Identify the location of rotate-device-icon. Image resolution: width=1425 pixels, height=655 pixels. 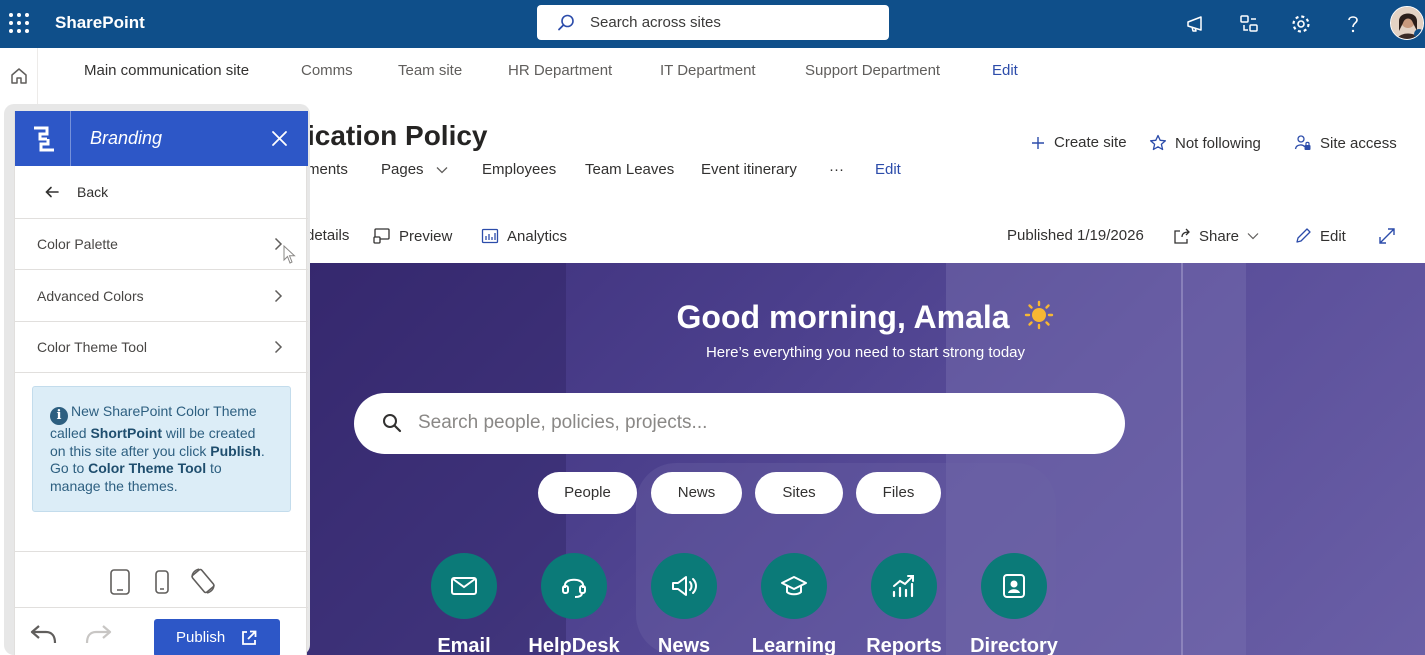
(203, 581).